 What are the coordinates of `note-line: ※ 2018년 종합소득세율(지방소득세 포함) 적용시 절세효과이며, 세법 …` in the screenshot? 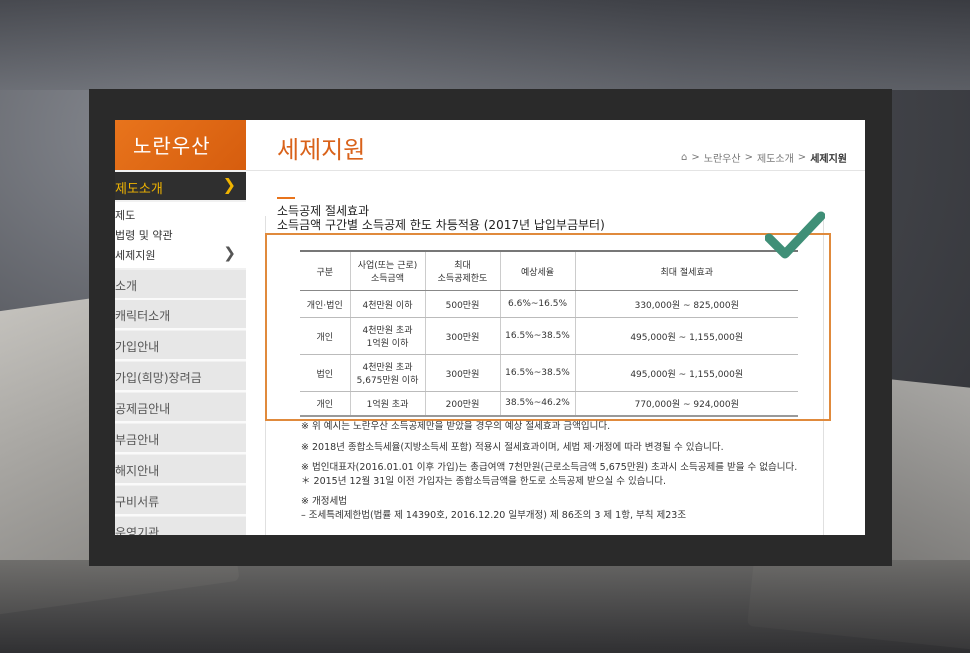 It's located at (512, 447).